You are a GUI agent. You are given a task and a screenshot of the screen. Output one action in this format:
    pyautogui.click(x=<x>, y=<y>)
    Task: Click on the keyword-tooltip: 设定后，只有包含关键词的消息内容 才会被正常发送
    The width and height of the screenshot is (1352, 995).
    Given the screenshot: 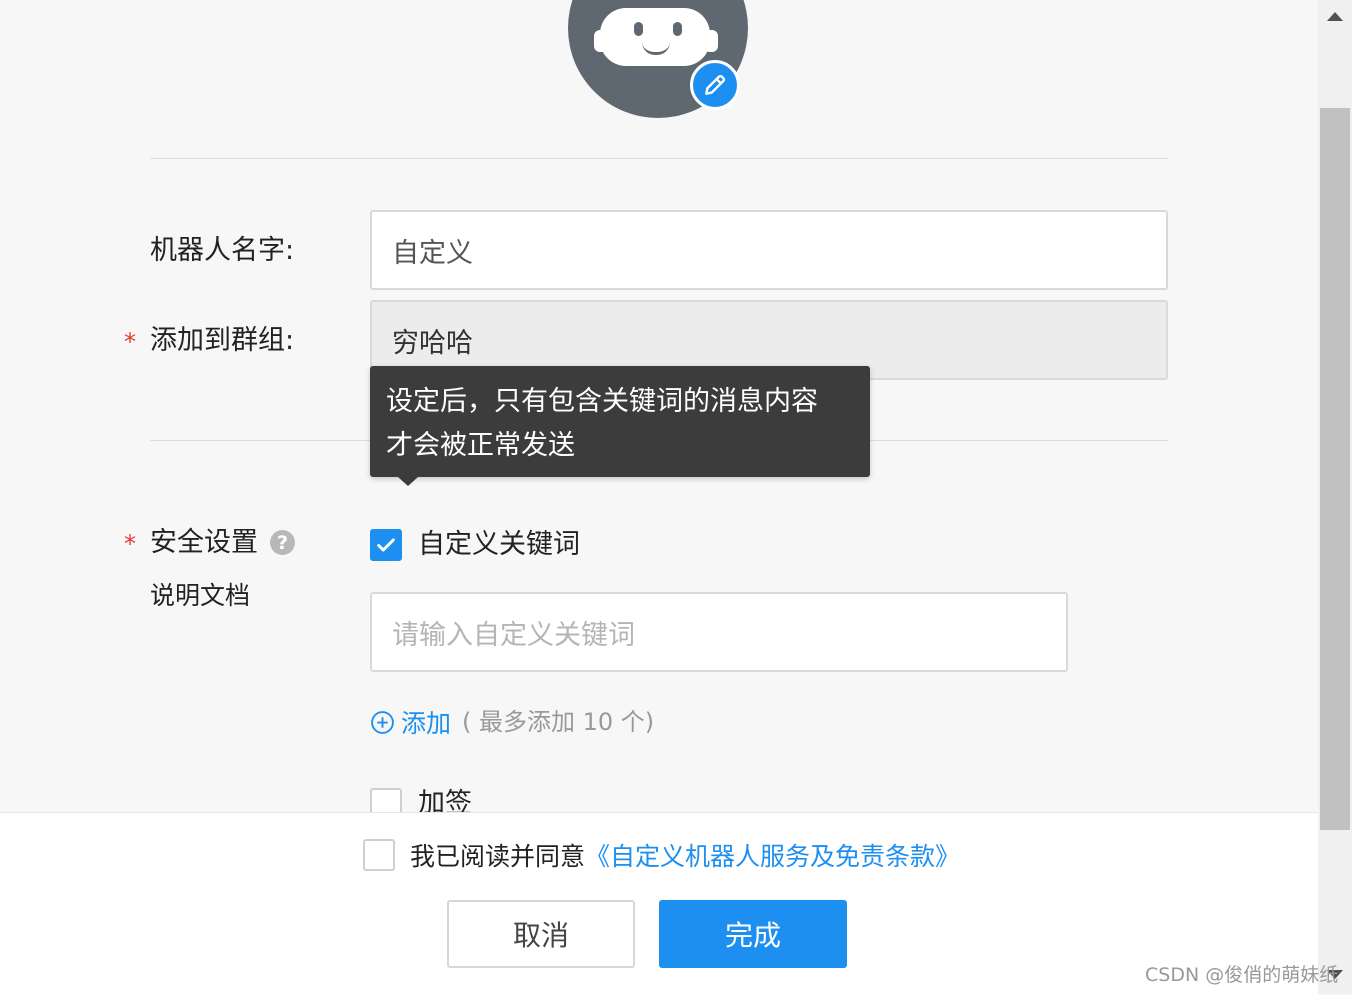 What is the action you would take?
    pyautogui.click(x=620, y=421)
    